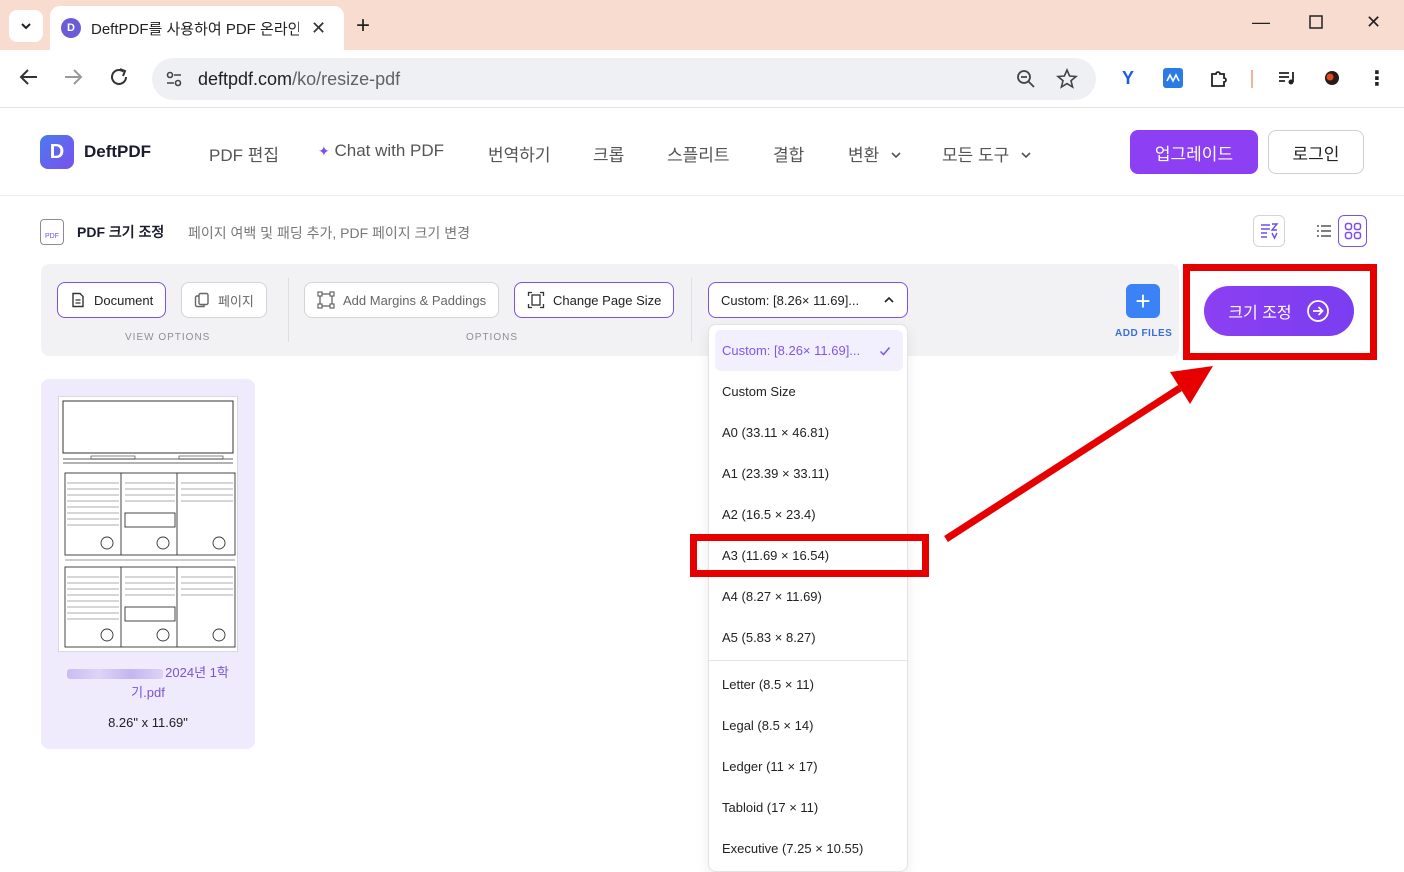 Image resolution: width=1404 pixels, height=872 pixels. What do you see at coordinates (117, 152) in the screenshot?
I see `logo-text: DeftPDF` at bounding box center [117, 152].